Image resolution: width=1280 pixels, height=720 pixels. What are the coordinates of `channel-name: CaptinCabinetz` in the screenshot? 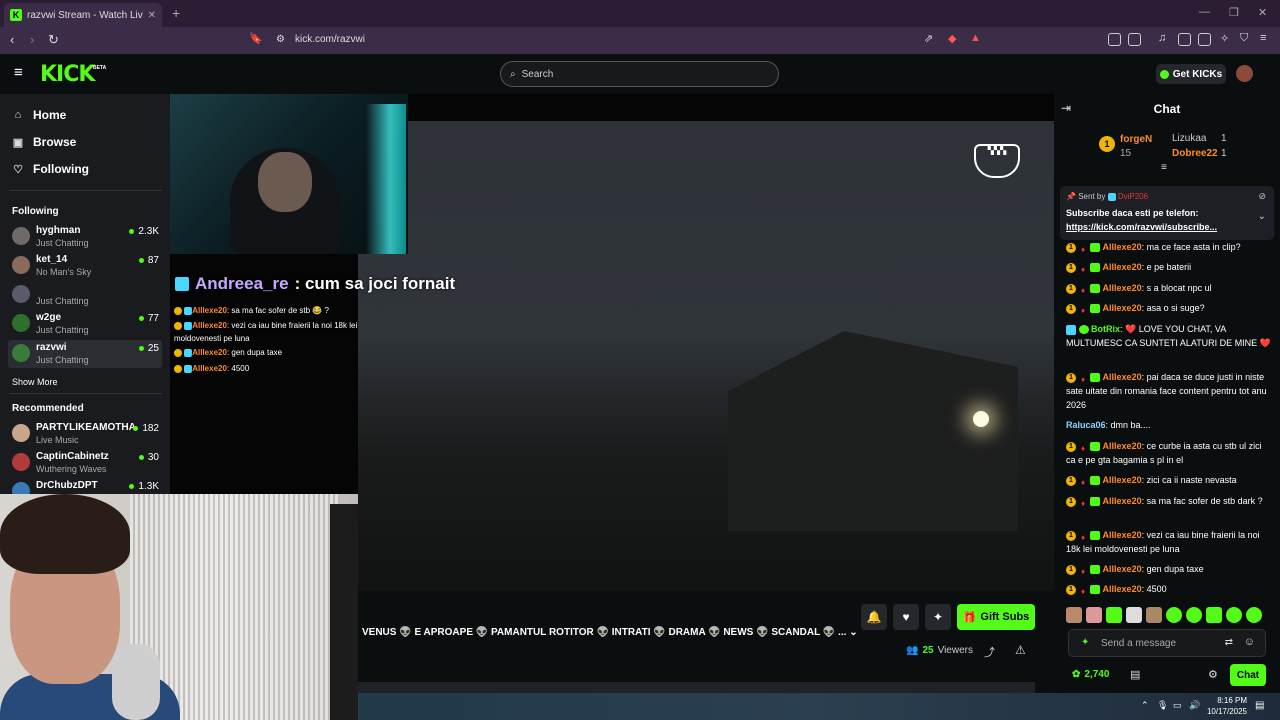 It's located at (72, 456).